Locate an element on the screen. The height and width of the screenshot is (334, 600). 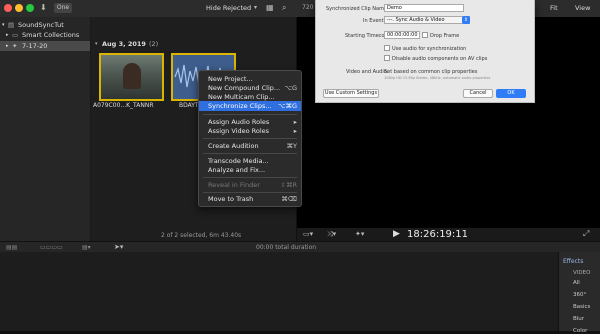
clip-name-label: Synchronized Clip Name: is located at coordinates (357, 9).